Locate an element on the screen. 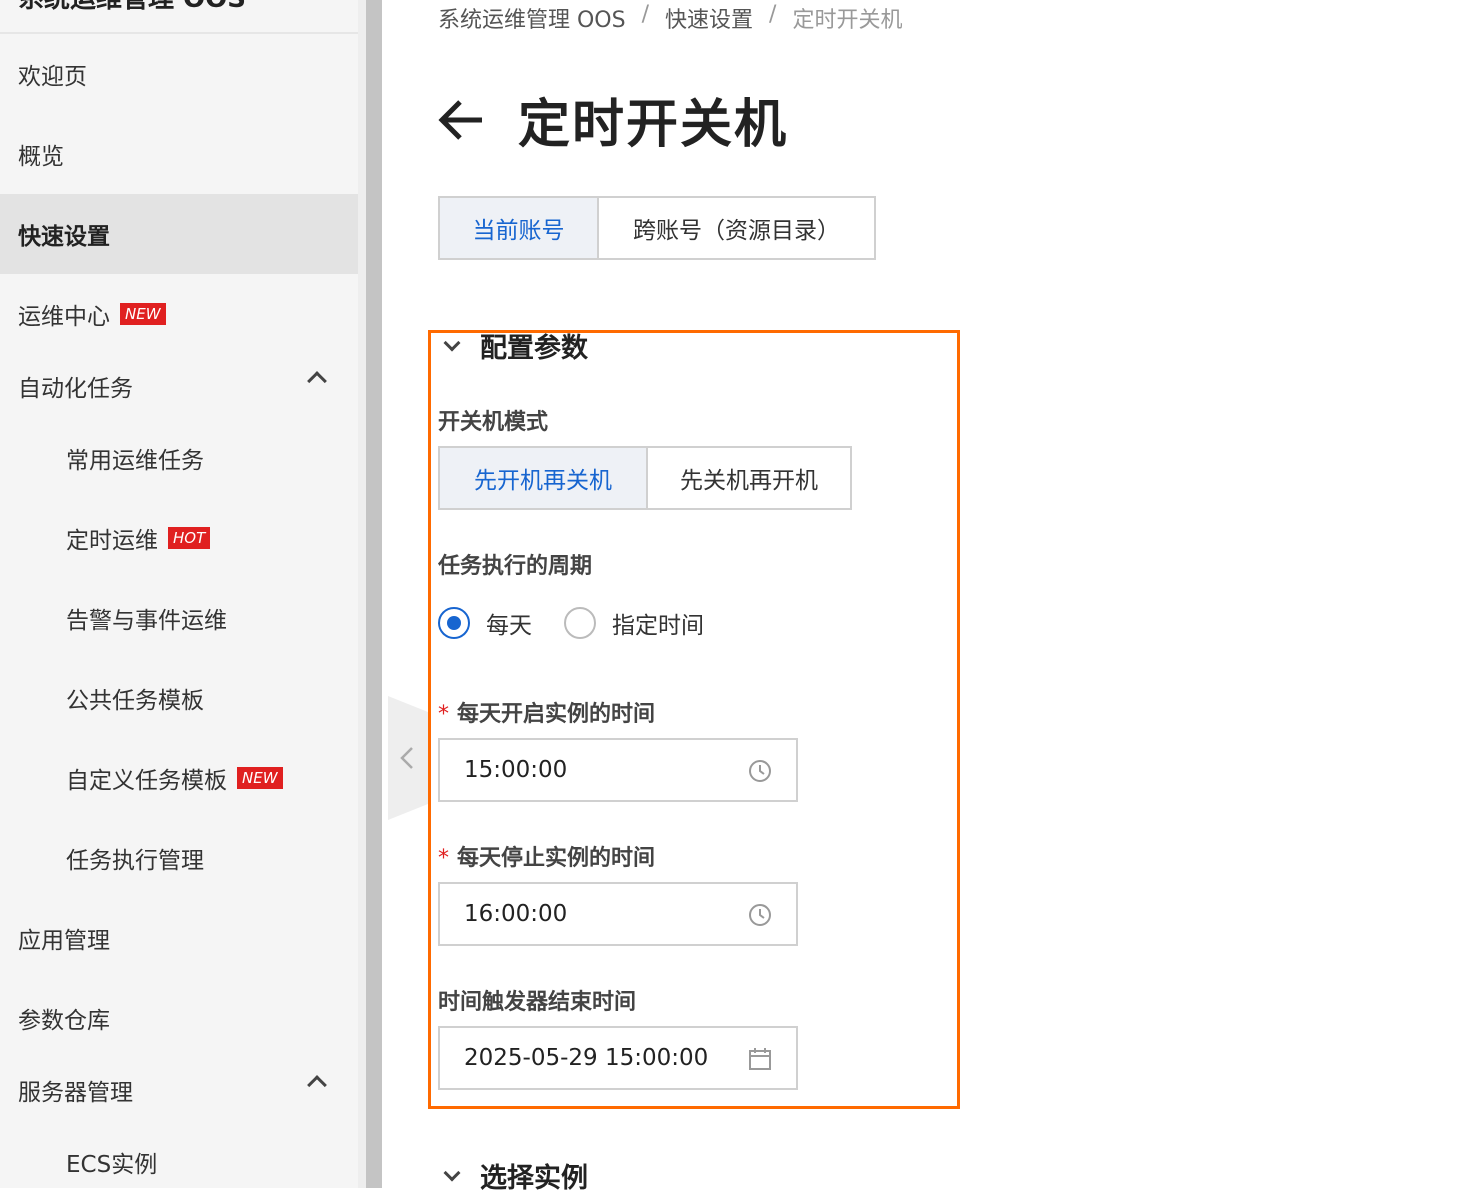 This screenshot has width=1478, height=1195. trigger-end-value: 2025-05-29 15:00:00 is located at coordinates (586, 1058).